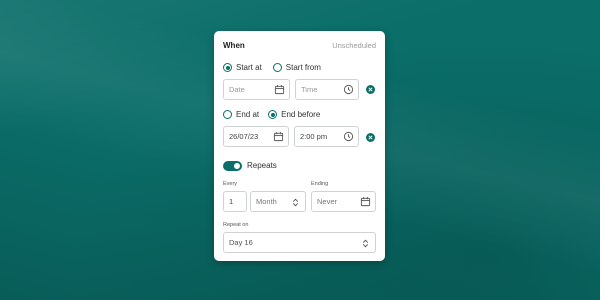 This screenshot has width=600, height=300. What do you see at coordinates (354, 45) in the screenshot?
I see `schedule-status: Unscheduled` at bounding box center [354, 45].